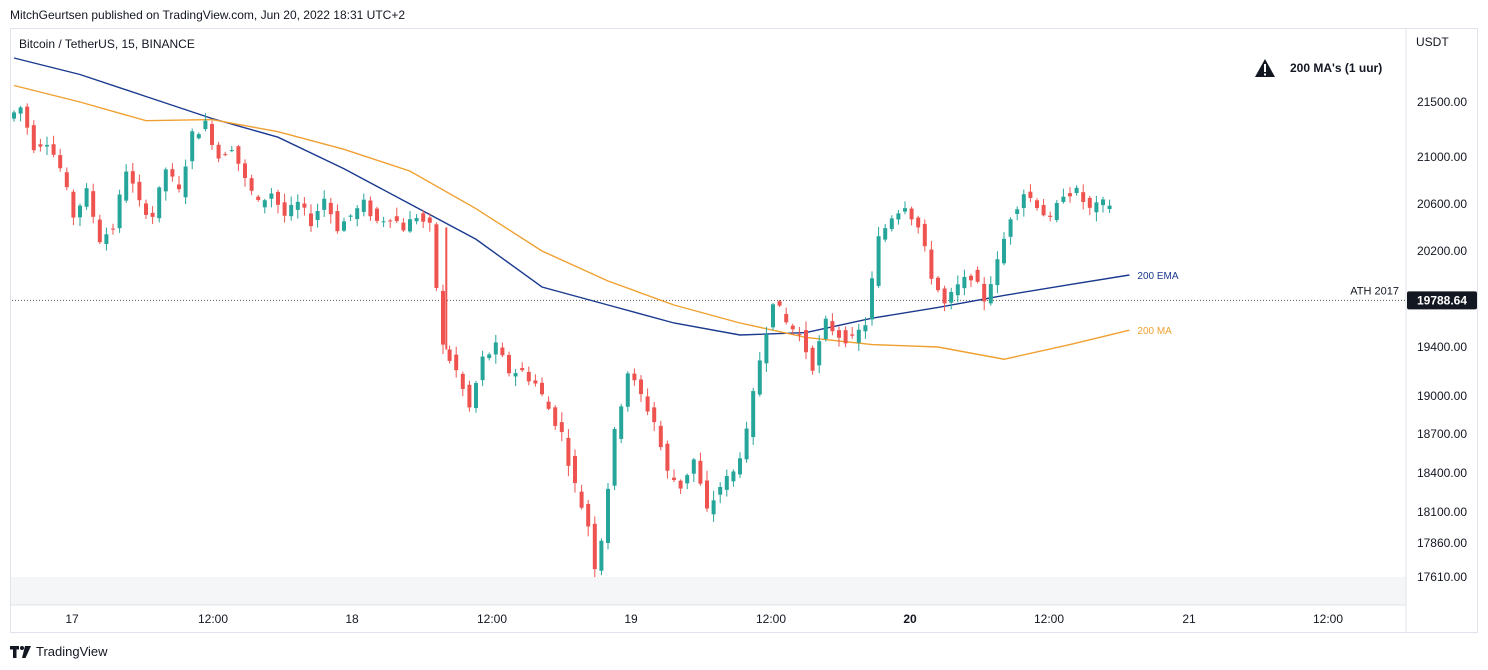 Image resolution: width=1488 pixels, height=670 pixels. I want to click on y-tick-label: 19400.00, so click(1442, 347).